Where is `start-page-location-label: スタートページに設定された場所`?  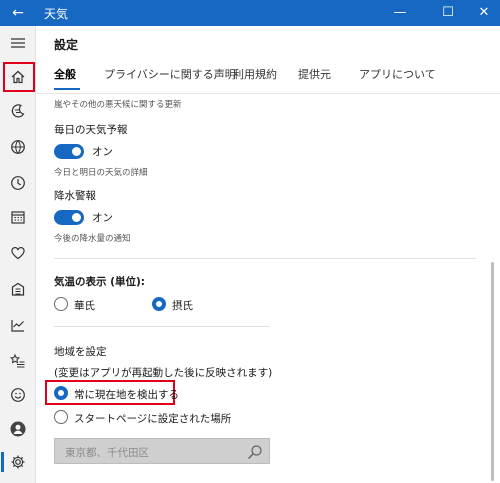 start-page-location-label: スタートページに設定された場所 is located at coordinates (153, 419).